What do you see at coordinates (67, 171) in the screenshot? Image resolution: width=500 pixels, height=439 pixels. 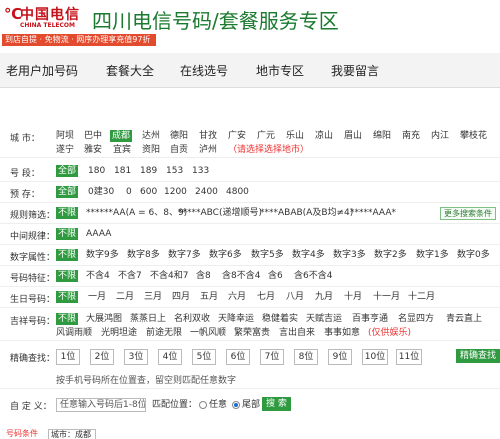 I see `segment-all-option: 全部` at bounding box center [67, 171].